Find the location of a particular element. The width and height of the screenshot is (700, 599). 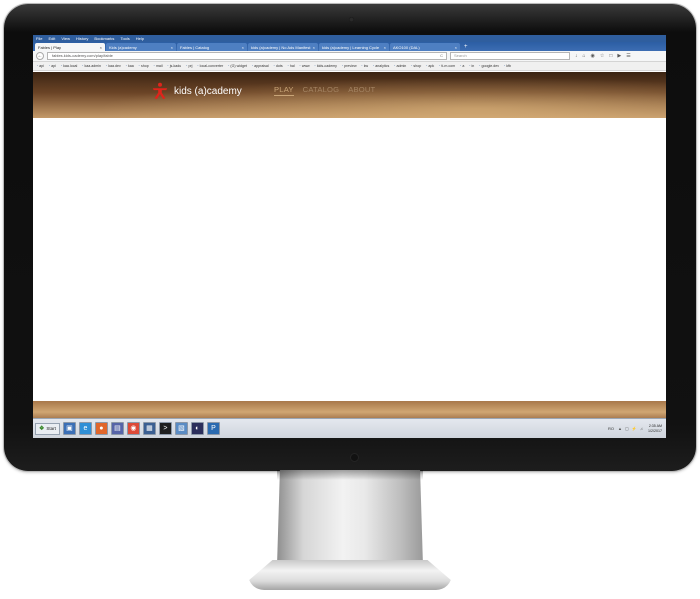

clock: 2:35 AM 1/2/2017 is located at coordinates (655, 429).